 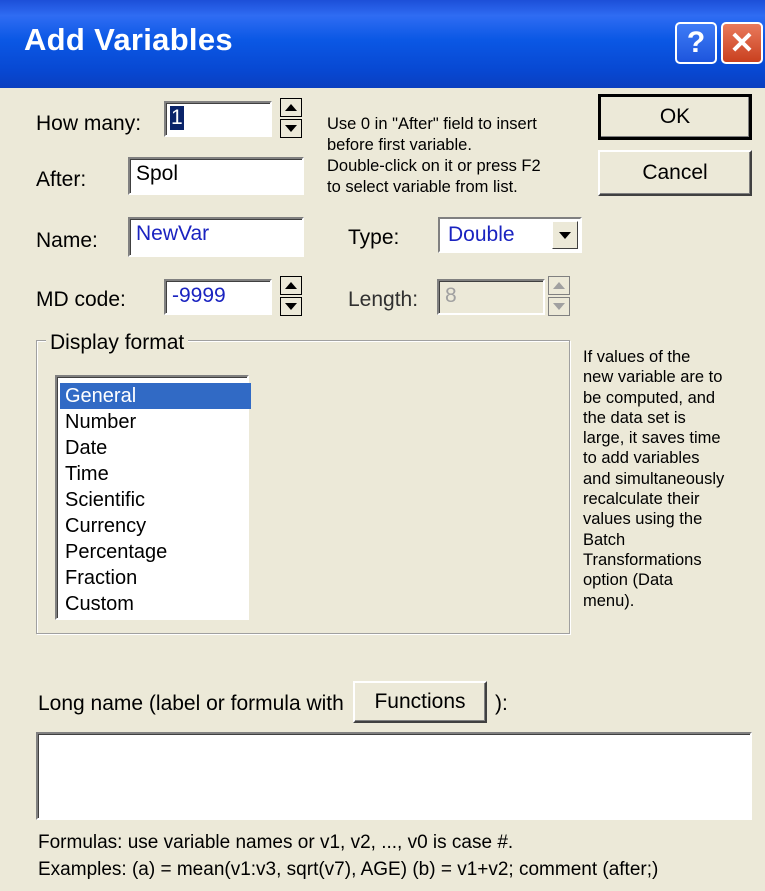 I want to click on name-value: NewVar, so click(x=173, y=233).